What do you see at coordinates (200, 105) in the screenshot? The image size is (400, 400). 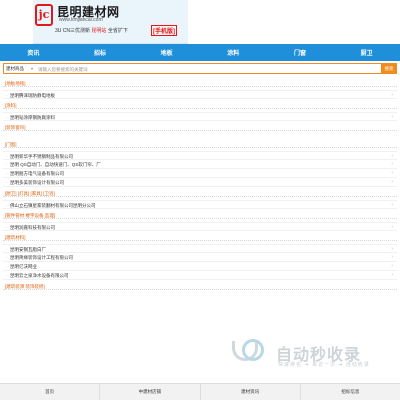 I see `section-title: [涂料]` at bounding box center [200, 105].